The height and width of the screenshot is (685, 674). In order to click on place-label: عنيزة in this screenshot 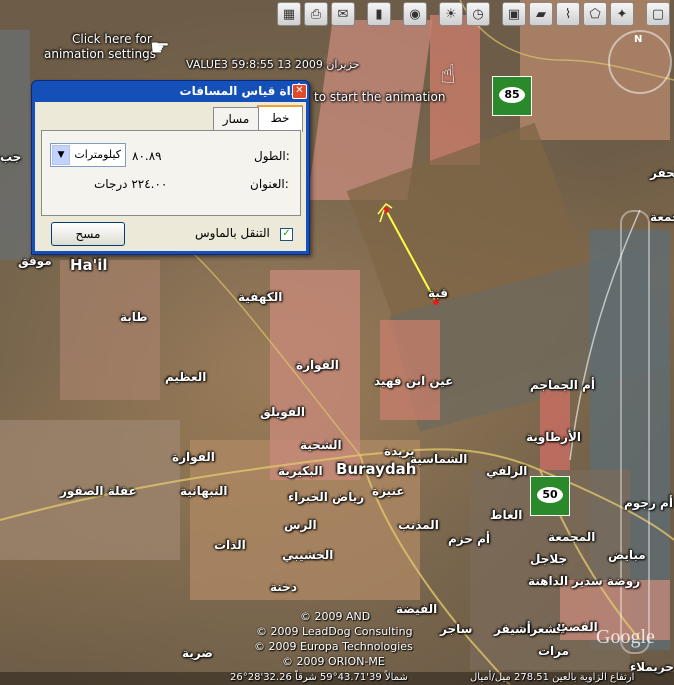, I will do `click(388, 491)`.